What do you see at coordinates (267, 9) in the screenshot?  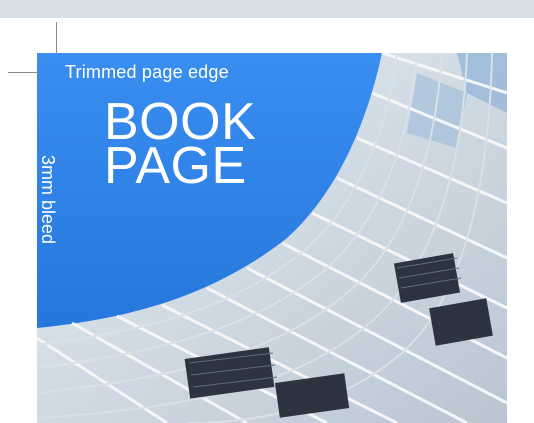 I see `top-band` at bounding box center [267, 9].